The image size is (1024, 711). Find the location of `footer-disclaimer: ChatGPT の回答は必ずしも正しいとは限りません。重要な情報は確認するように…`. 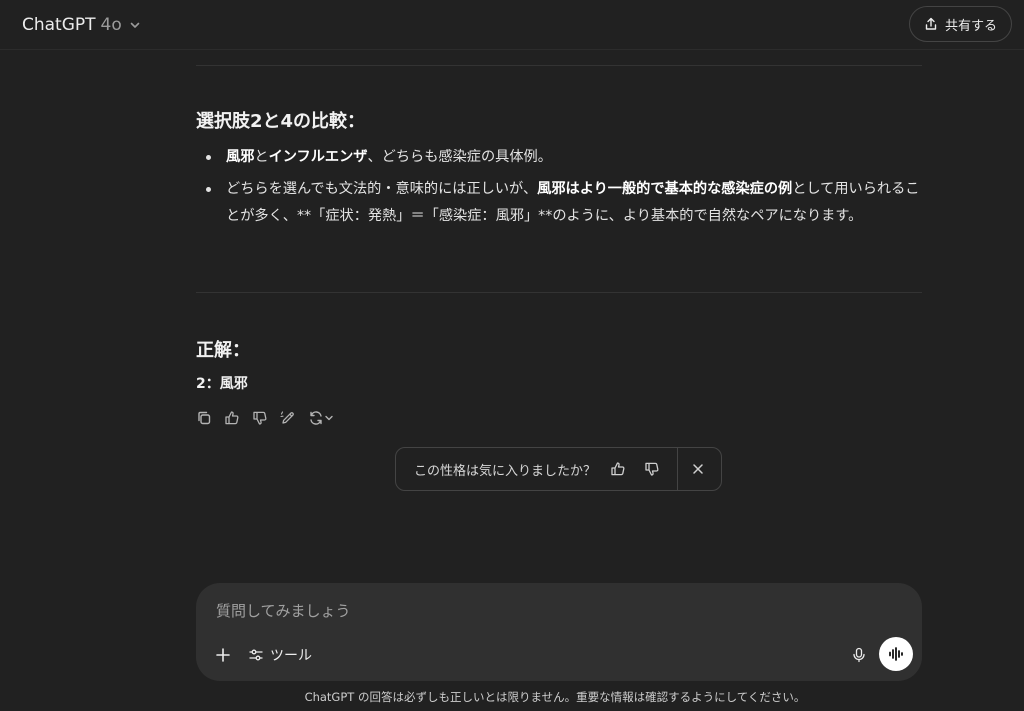

footer-disclaimer: ChatGPT の回答は必ずしも正しいとは限りません。重要な情報は確認するように… is located at coordinates (555, 697).